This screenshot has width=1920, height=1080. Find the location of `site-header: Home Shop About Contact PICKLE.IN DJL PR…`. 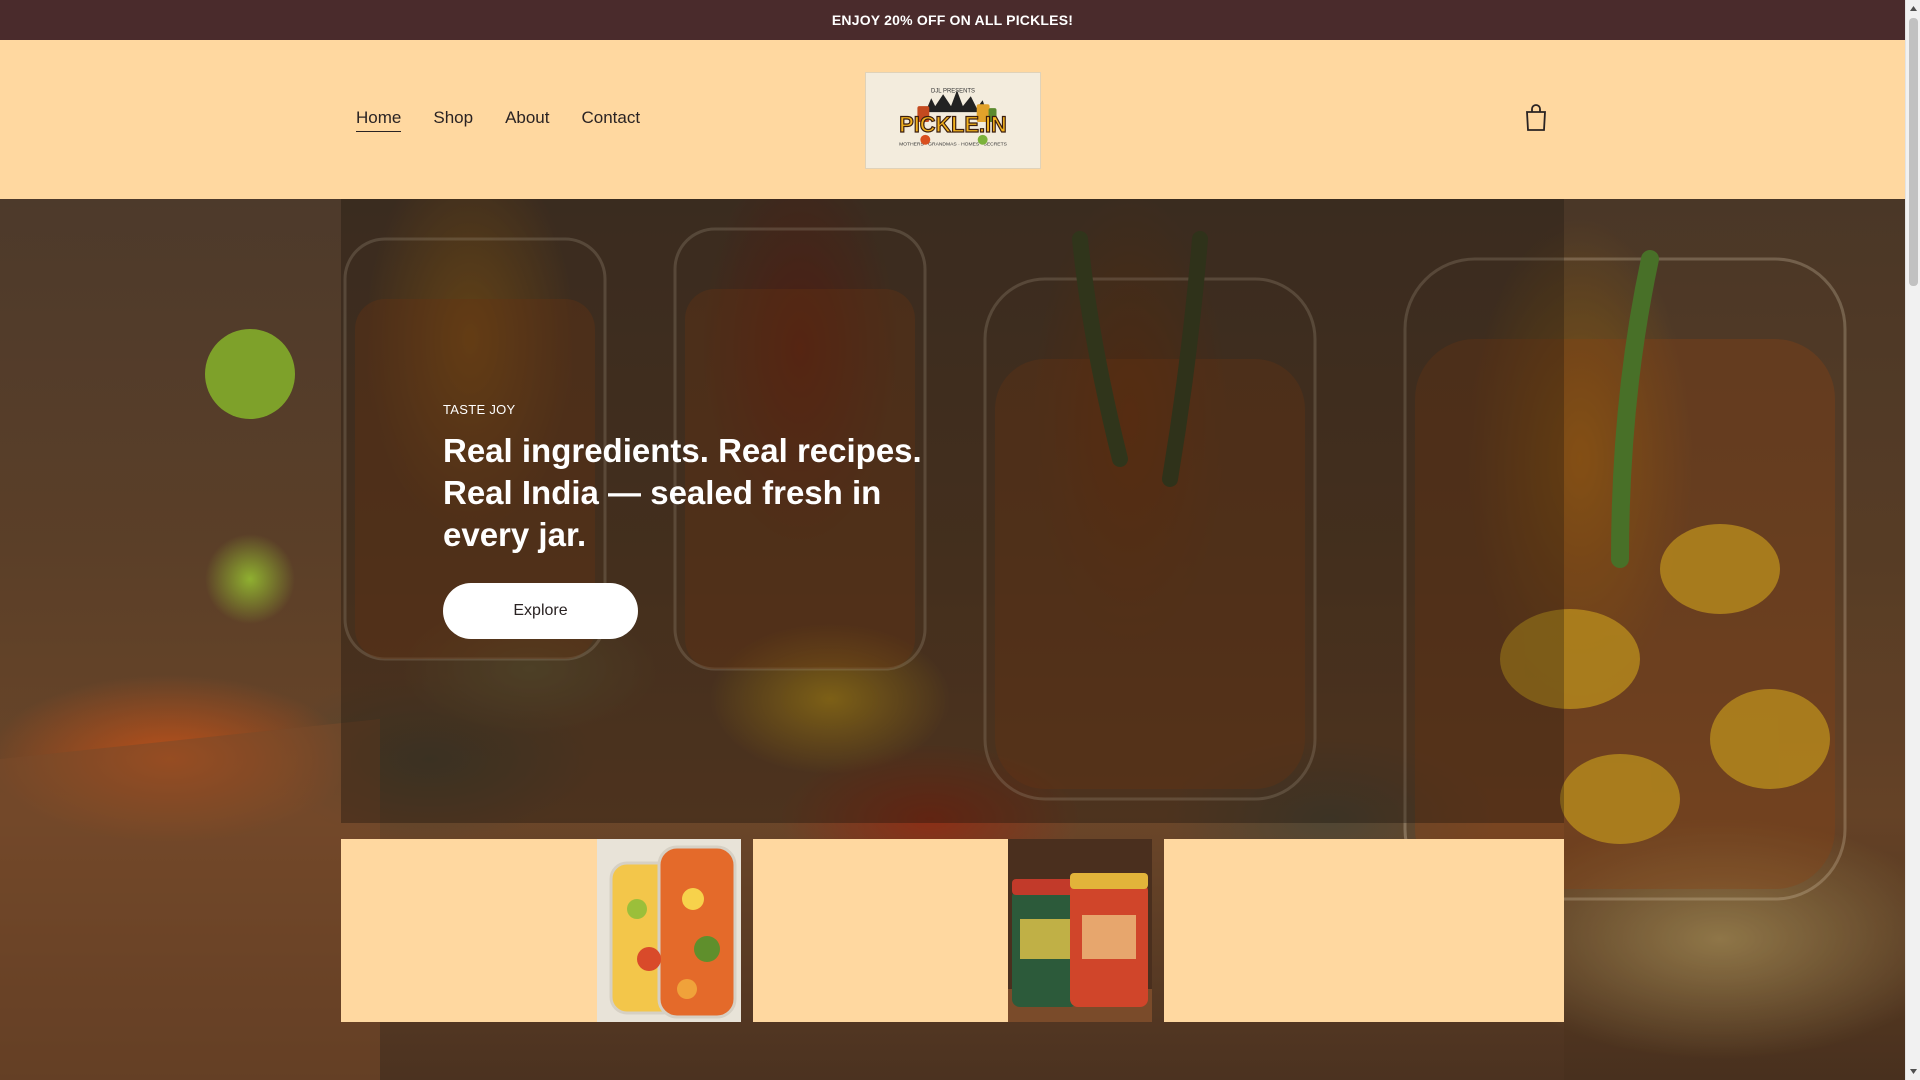

site-header: Home Shop About Contact PICKLE.IN DJL PR… is located at coordinates (952, 119).